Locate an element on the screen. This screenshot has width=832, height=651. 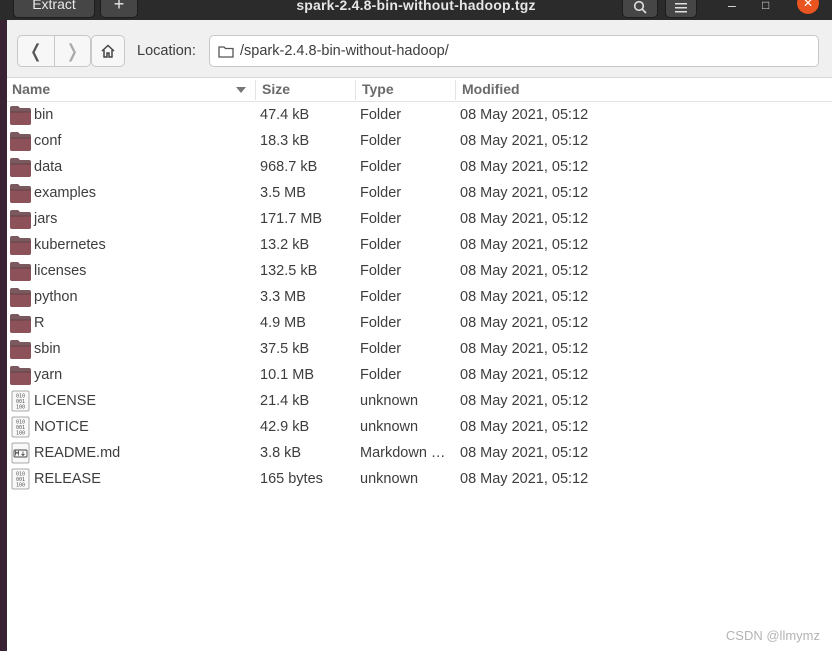
file-name: RELEASE is located at coordinates (67, 479).